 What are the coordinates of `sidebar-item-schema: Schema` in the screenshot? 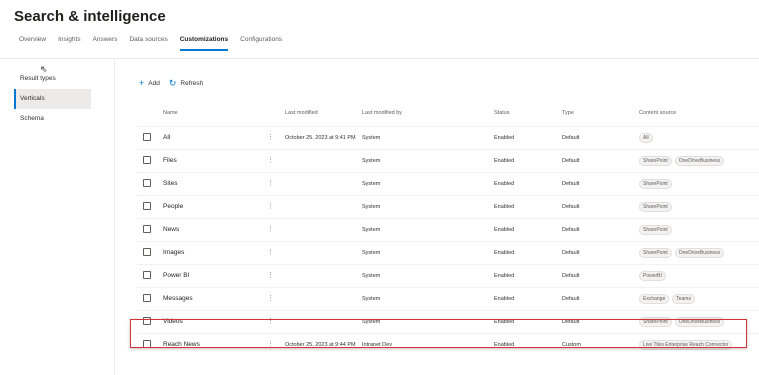 It's located at (52, 119).